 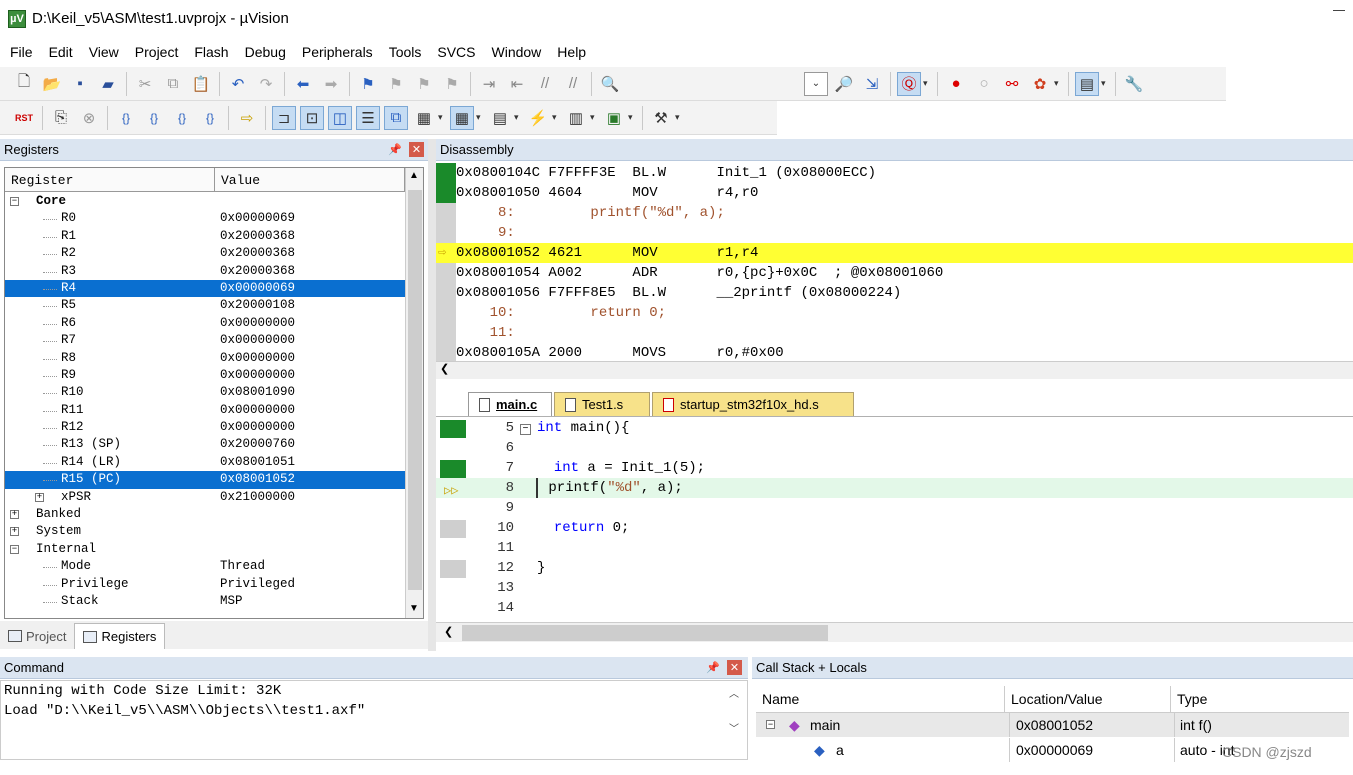 What do you see at coordinates (894, 428) in the screenshot?
I see `code-line: 5− int main(){` at bounding box center [894, 428].